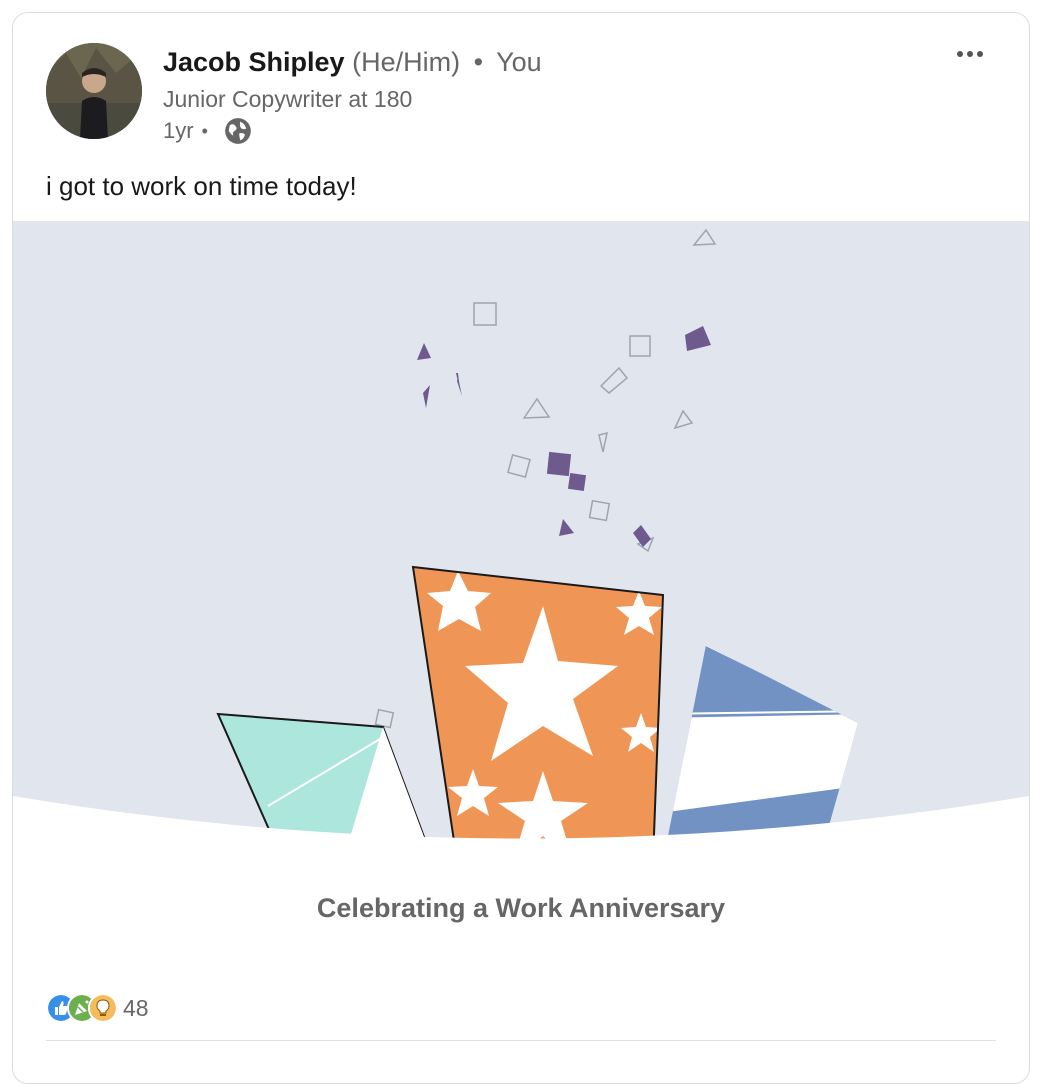 The width and height of the screenshot is (1044, 1084). I want to click on post-time: 1yr, so click(178, 131).